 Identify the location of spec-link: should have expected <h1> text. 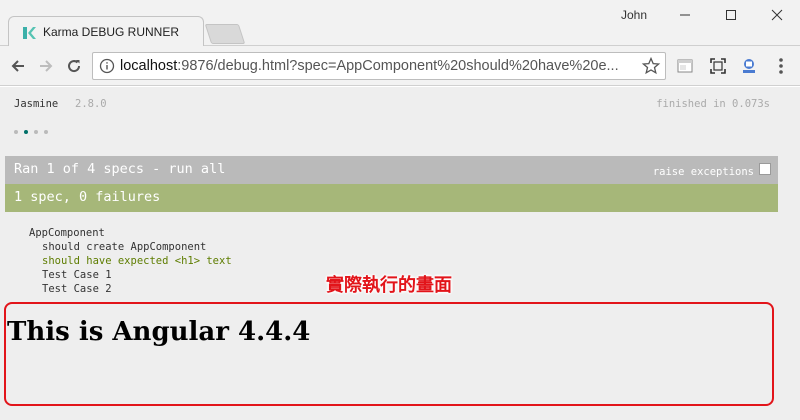
(130, 261).